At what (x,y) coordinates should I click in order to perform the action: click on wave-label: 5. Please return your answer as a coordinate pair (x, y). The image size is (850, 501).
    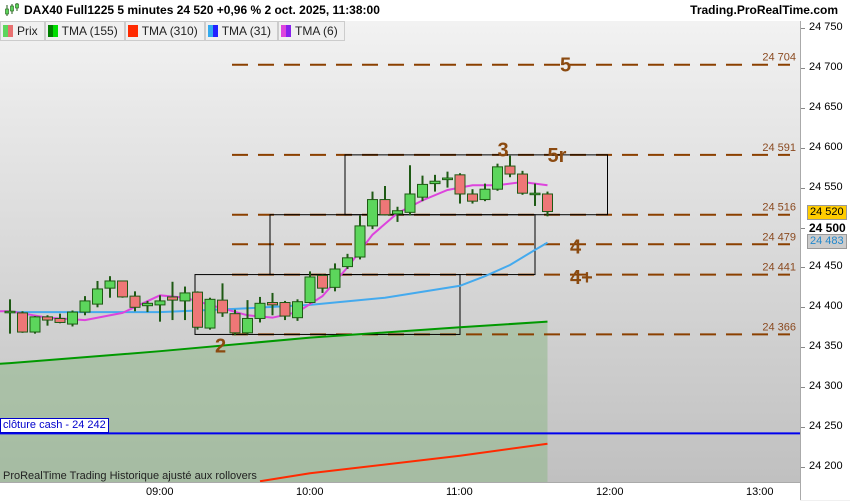
    Looking at the image, I should click on (565, 66).